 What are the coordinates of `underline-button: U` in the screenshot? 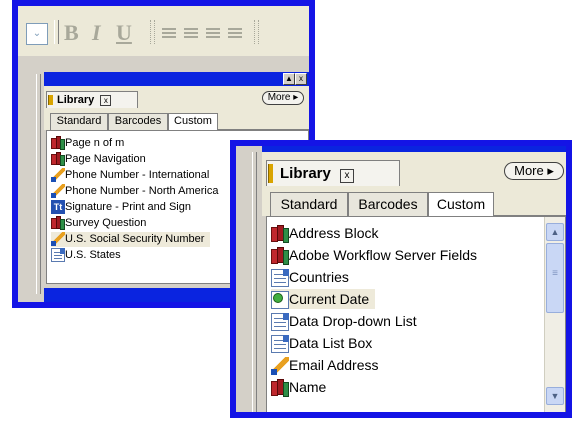 It's located at (124, 33).